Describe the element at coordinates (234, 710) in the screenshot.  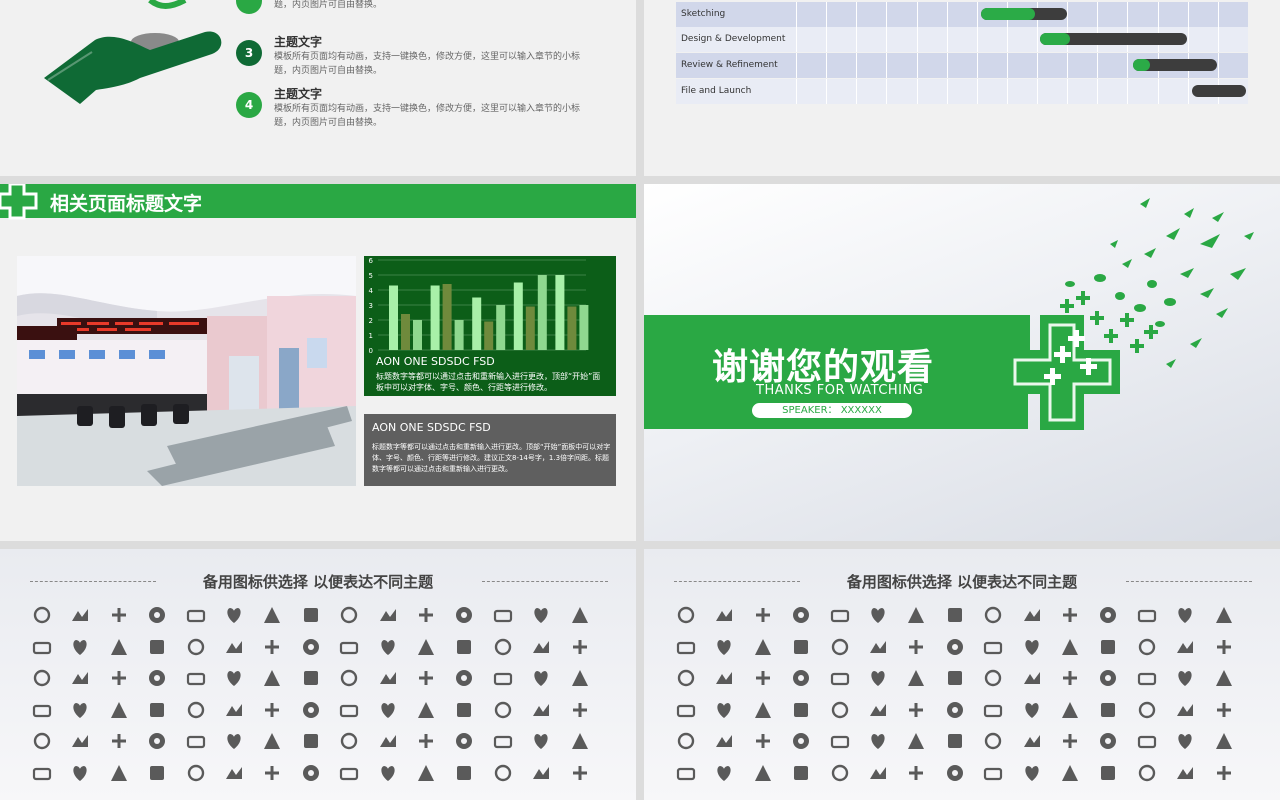
I see `flag-icon` at that location.